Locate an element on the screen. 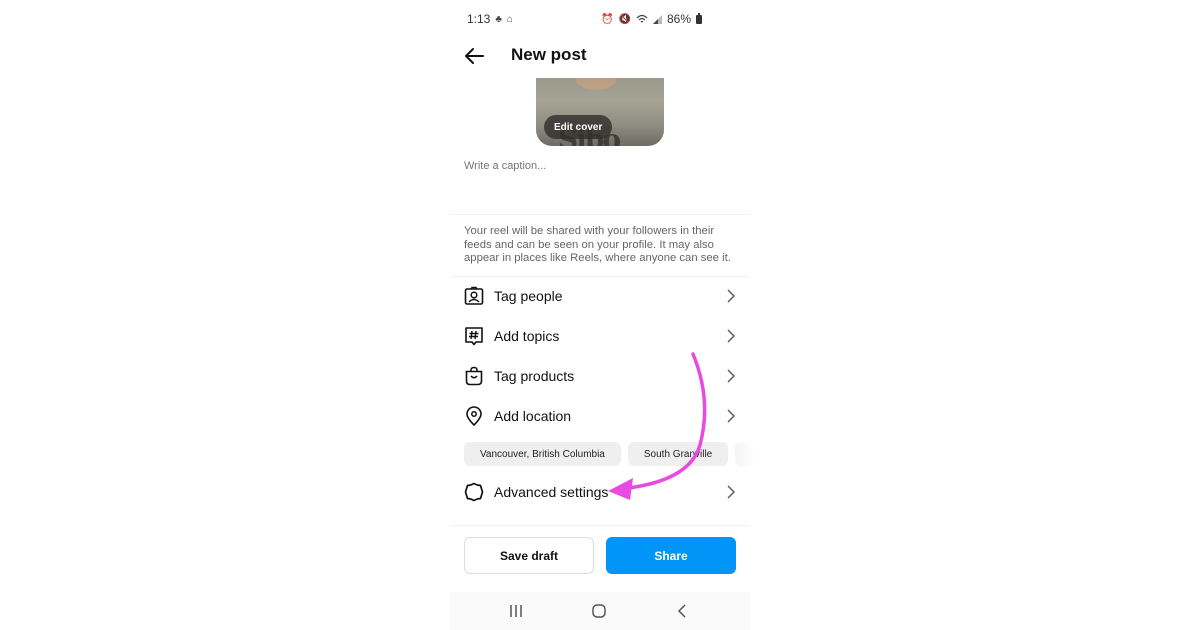 The height and width of the screenshot is (630, 1200). home-notification-icon: ⌂ is located at coordinates (509, 19).